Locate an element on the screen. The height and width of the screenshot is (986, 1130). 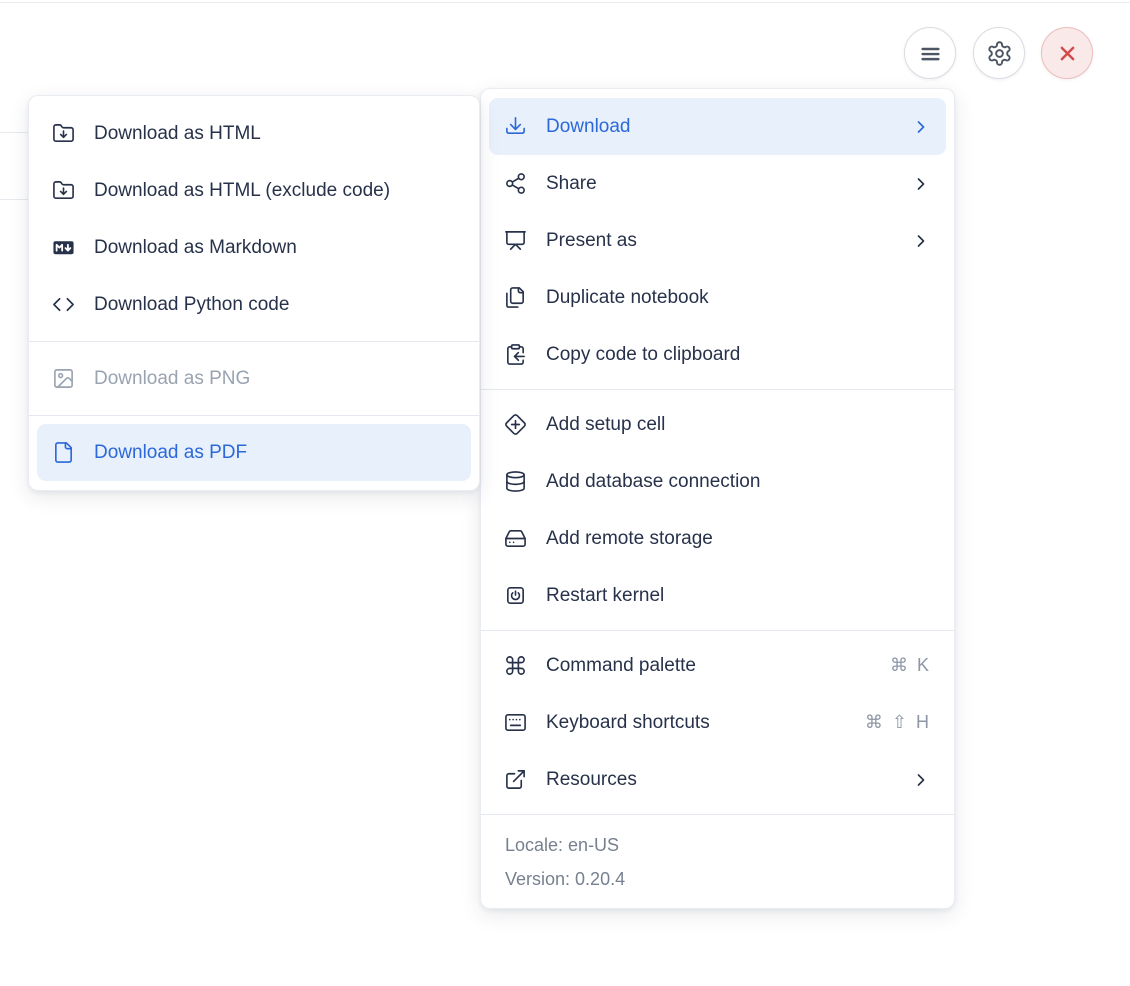
hamburger-menu-icon is located at coordinates (930, 53).